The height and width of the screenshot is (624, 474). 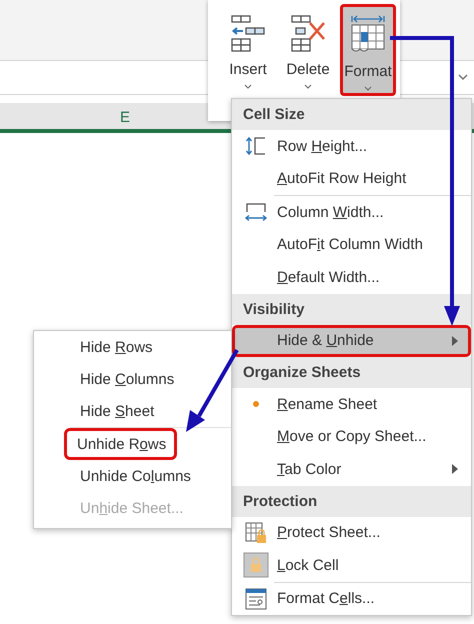 I want to click on ribbon-button: Format, so click(x=368, y=50).